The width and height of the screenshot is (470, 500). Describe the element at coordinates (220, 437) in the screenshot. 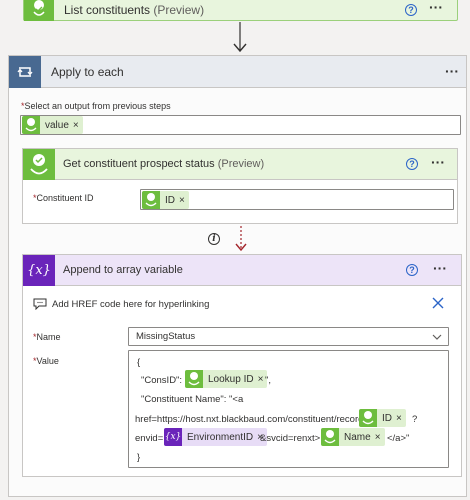

I see `token-label: EnvironmentID` at that location.